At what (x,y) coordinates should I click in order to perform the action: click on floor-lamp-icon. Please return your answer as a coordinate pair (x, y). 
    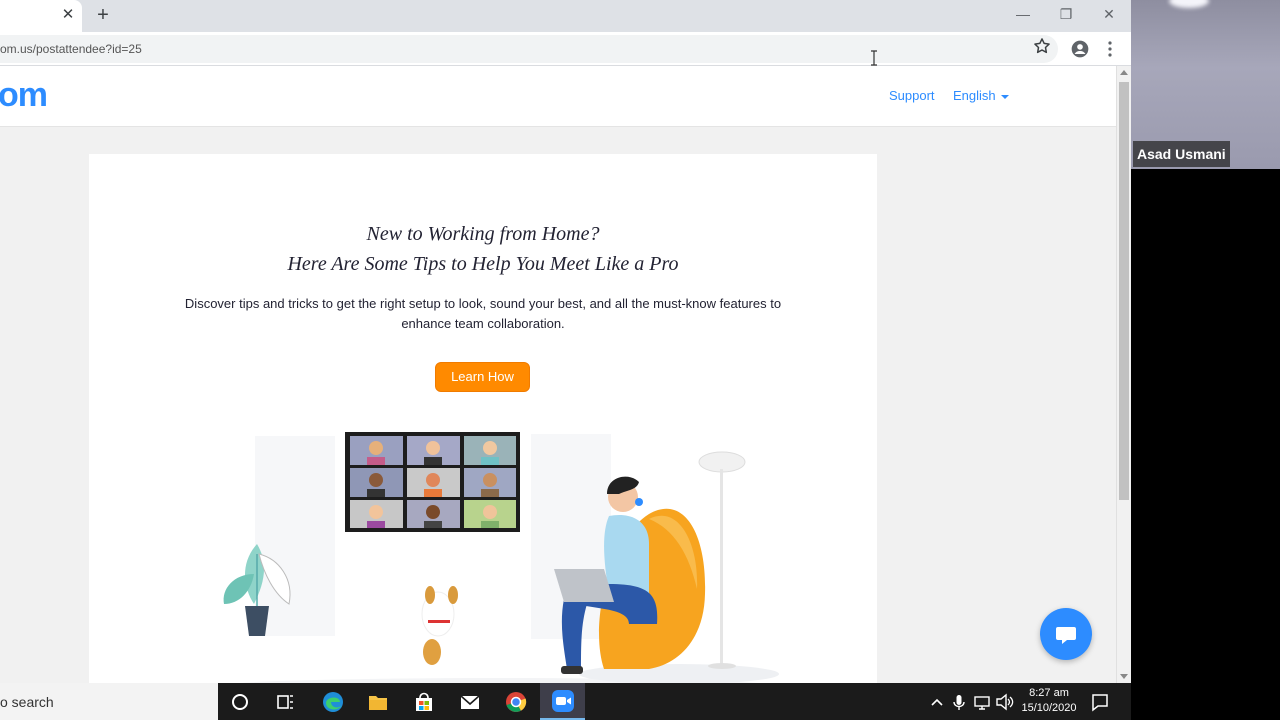
    Looking at the image, I should click on (722, 560).